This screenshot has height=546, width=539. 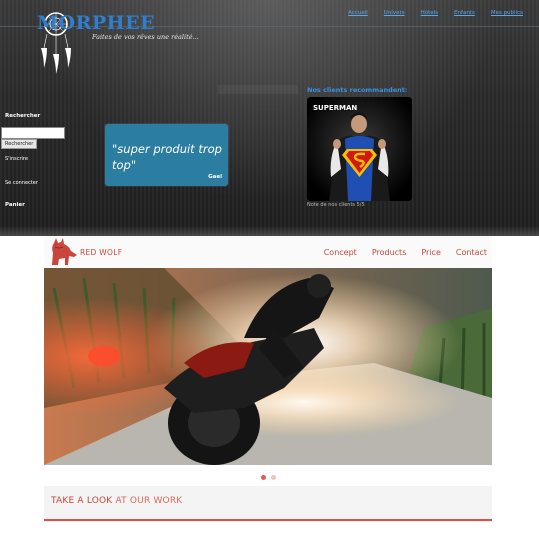 What do you see at coordinates (336, 205) in the screenshot?
I see `recommend-caption: Note de nos clients 5/5` at bounding box center [336, 205].